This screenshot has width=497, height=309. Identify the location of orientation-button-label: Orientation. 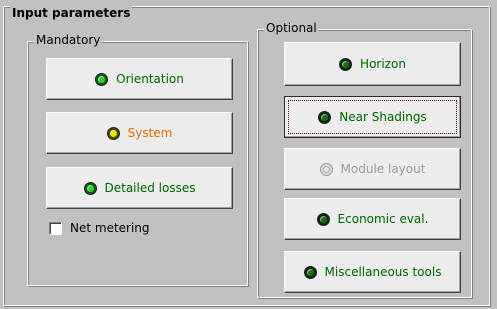
(150, 79).